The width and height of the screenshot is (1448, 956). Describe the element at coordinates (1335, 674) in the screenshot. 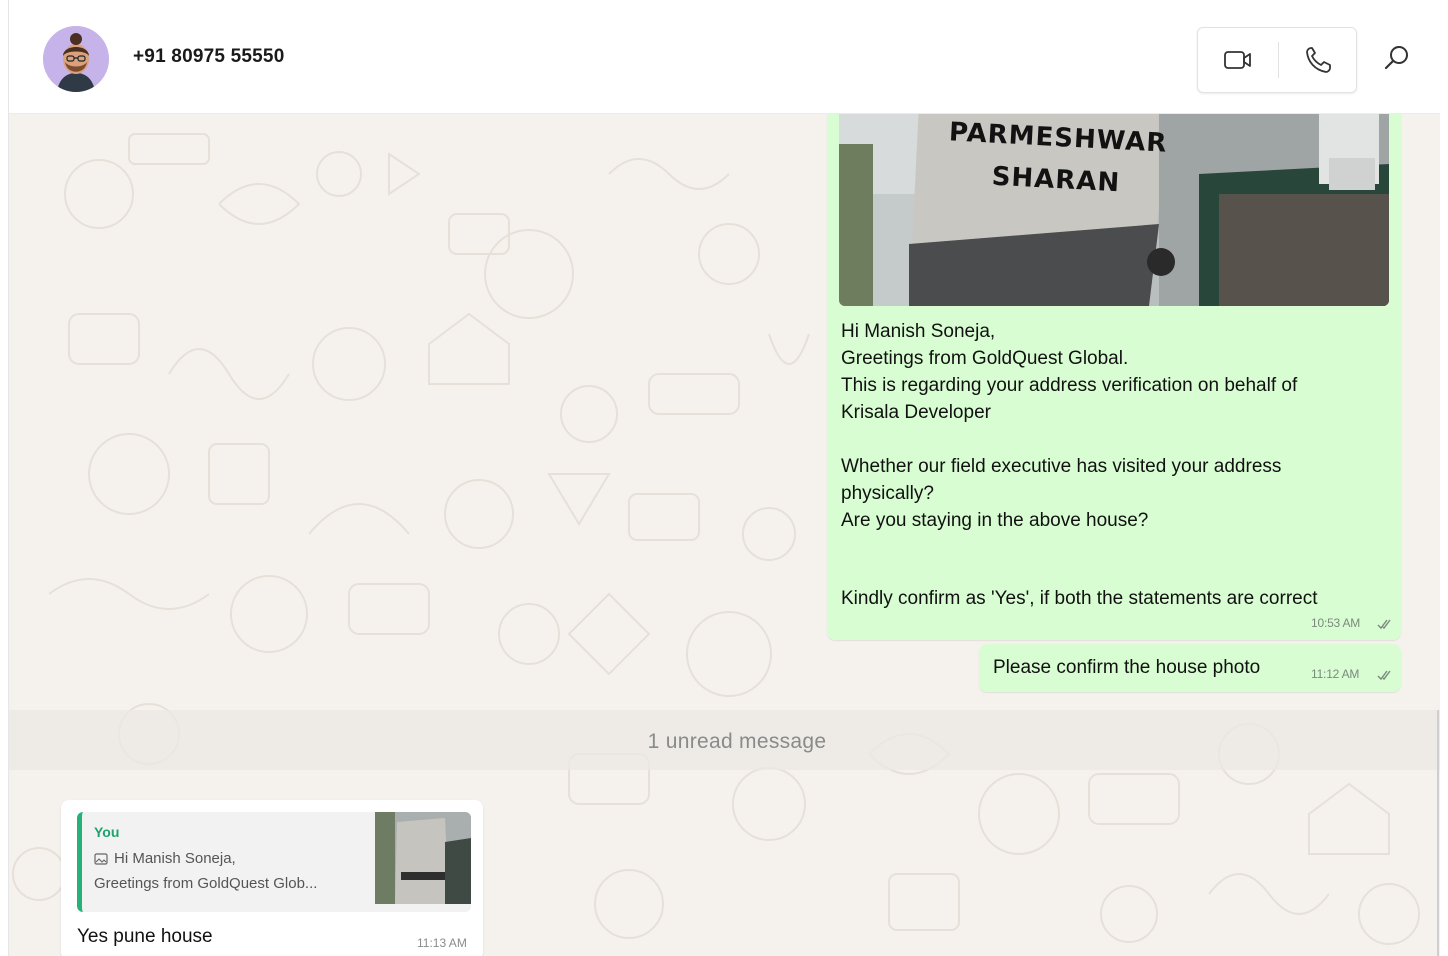

I see `message-timestamp: 11:12 AM` at that location.